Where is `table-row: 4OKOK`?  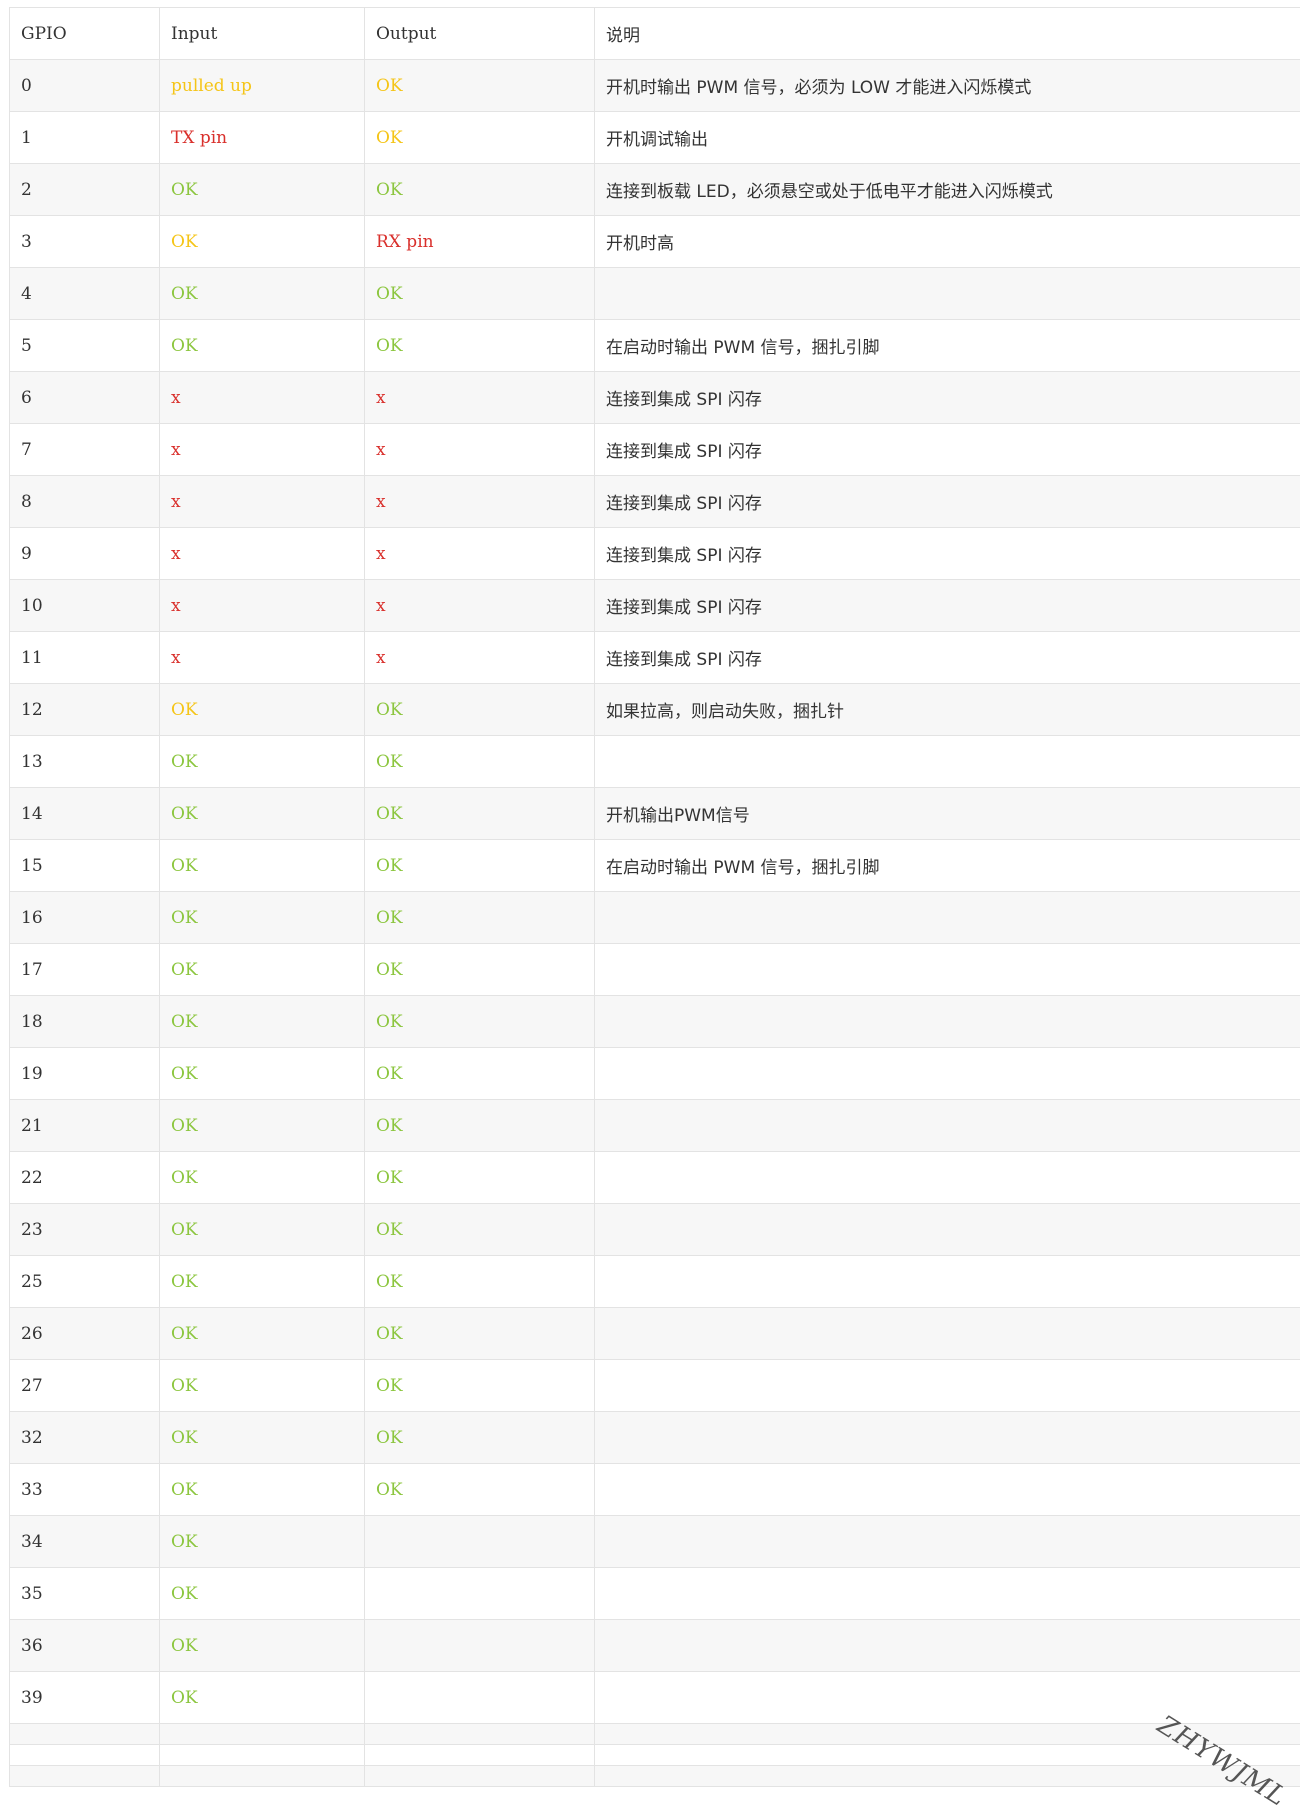
table-row: 4OKOK is located at coordinates (655, 294).